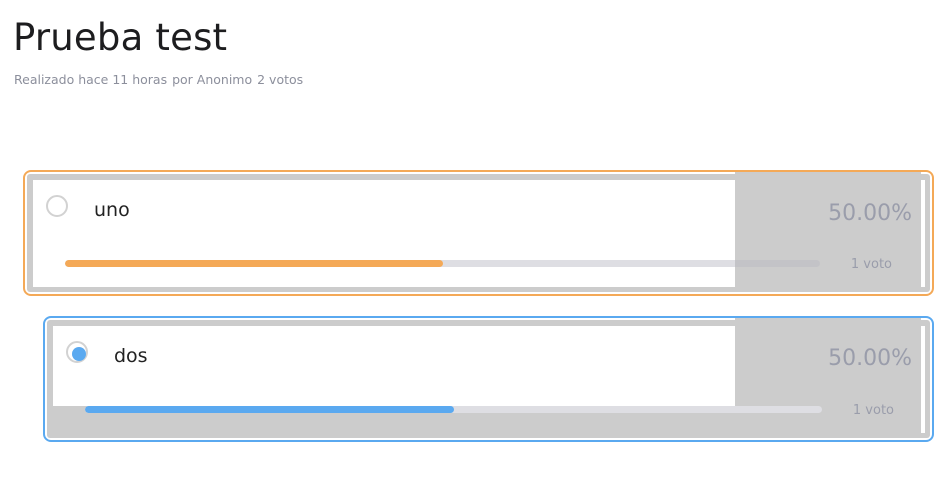  What do you see at coordinates (212, 79) in the screenshot?
I see `poll-author: por Anonimo` at bounding box center [212, 79].